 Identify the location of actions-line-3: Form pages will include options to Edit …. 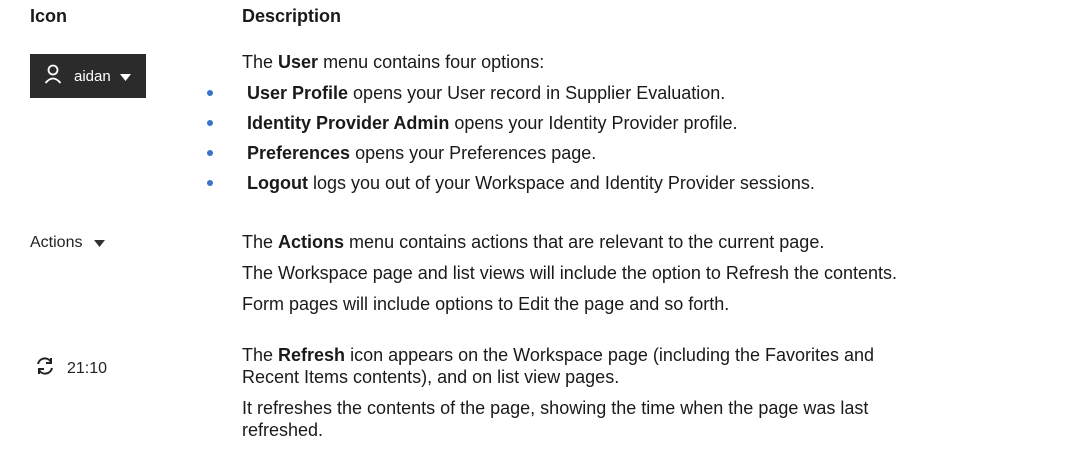
(486, 304).